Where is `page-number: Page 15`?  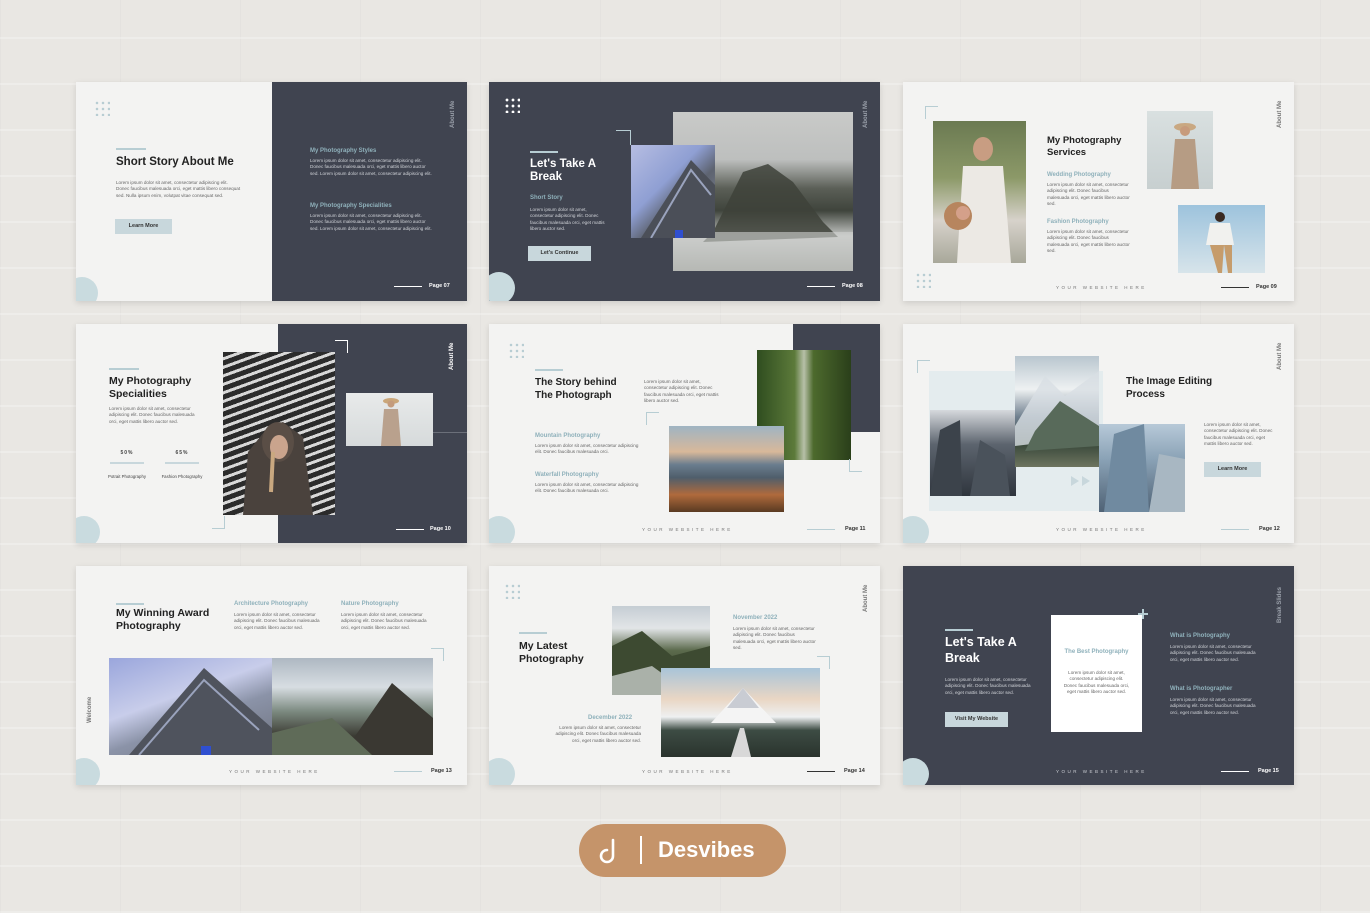
page-number: Page 15 is located at coordinates (1268, 771).